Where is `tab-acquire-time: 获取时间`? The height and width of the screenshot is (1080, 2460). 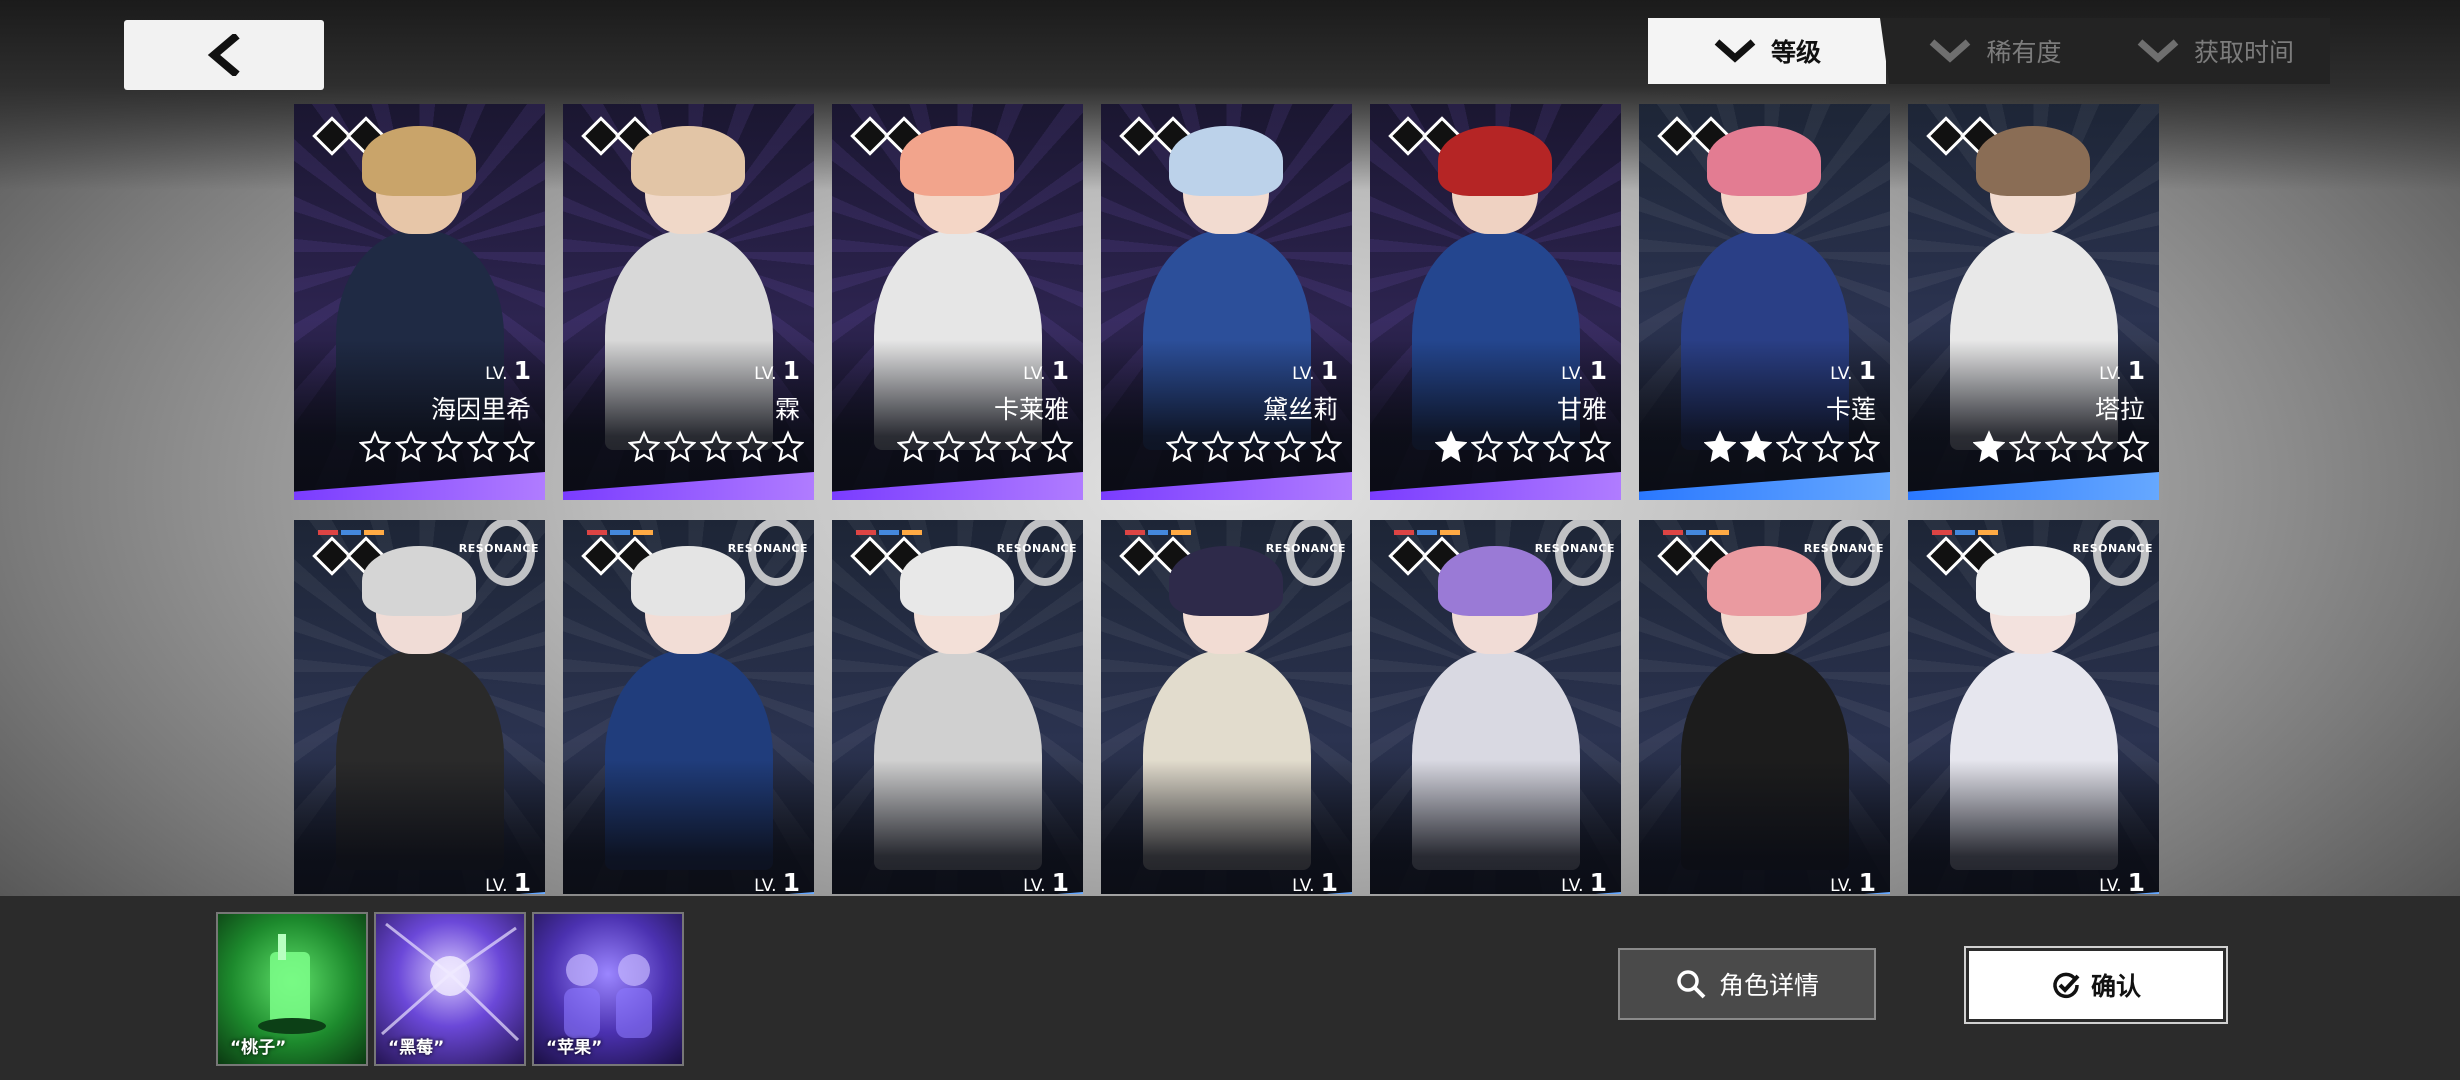 tab-acquire-time: 获取时间 is located at coordinates (2215, 51).